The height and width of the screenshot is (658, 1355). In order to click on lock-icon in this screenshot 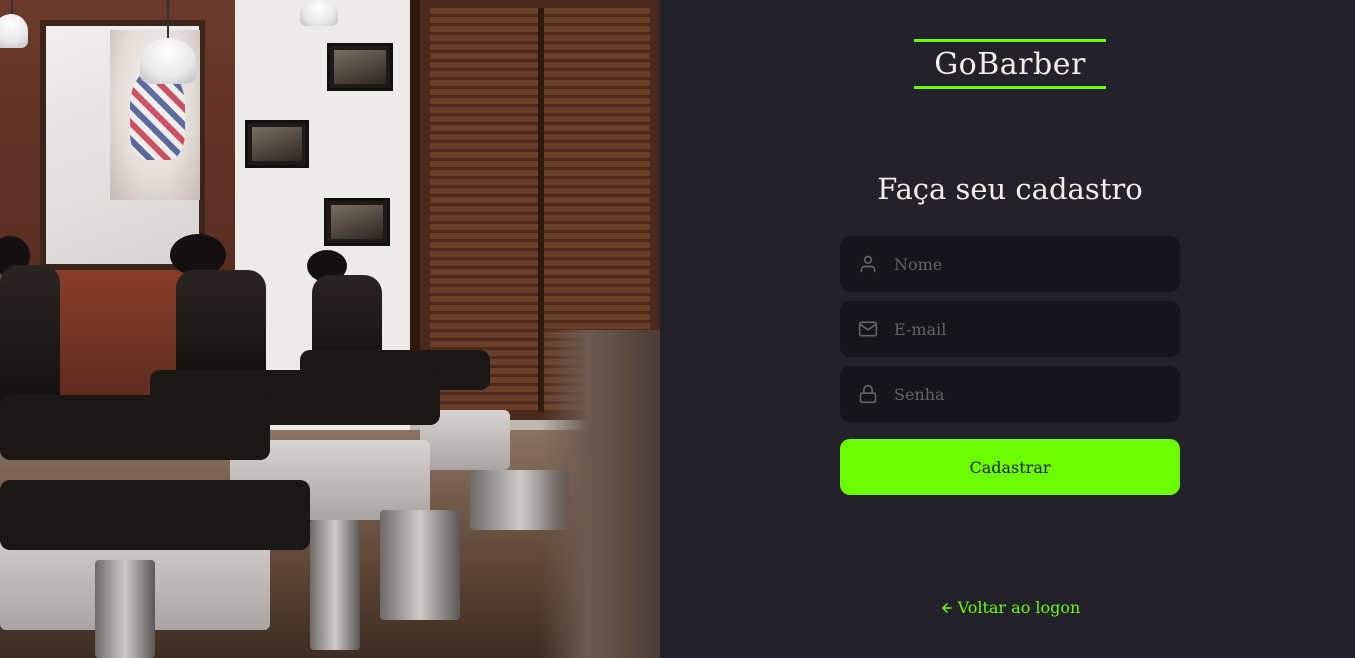, I will do `click(868, 394)`.